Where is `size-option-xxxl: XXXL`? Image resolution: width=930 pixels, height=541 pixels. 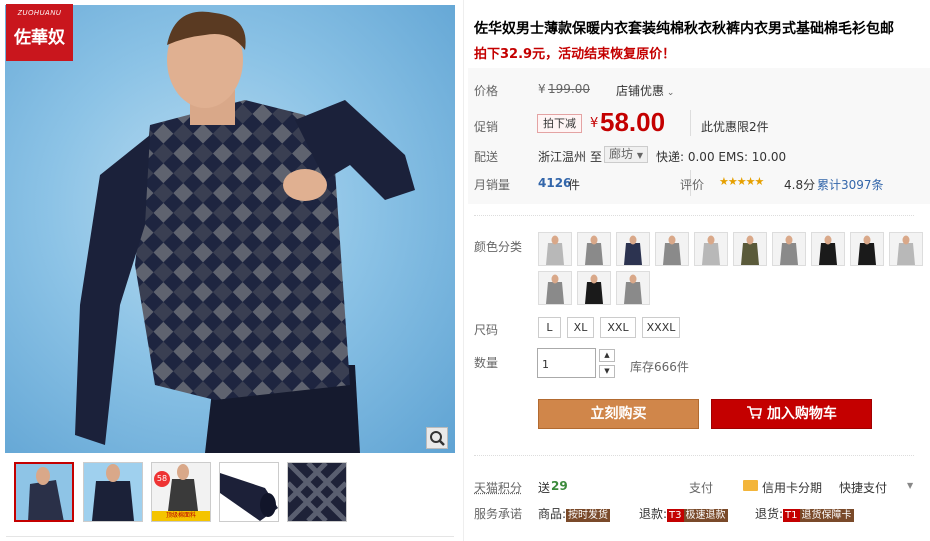 size-option-xxxl: XXXL is located at coordinates (661, 327).